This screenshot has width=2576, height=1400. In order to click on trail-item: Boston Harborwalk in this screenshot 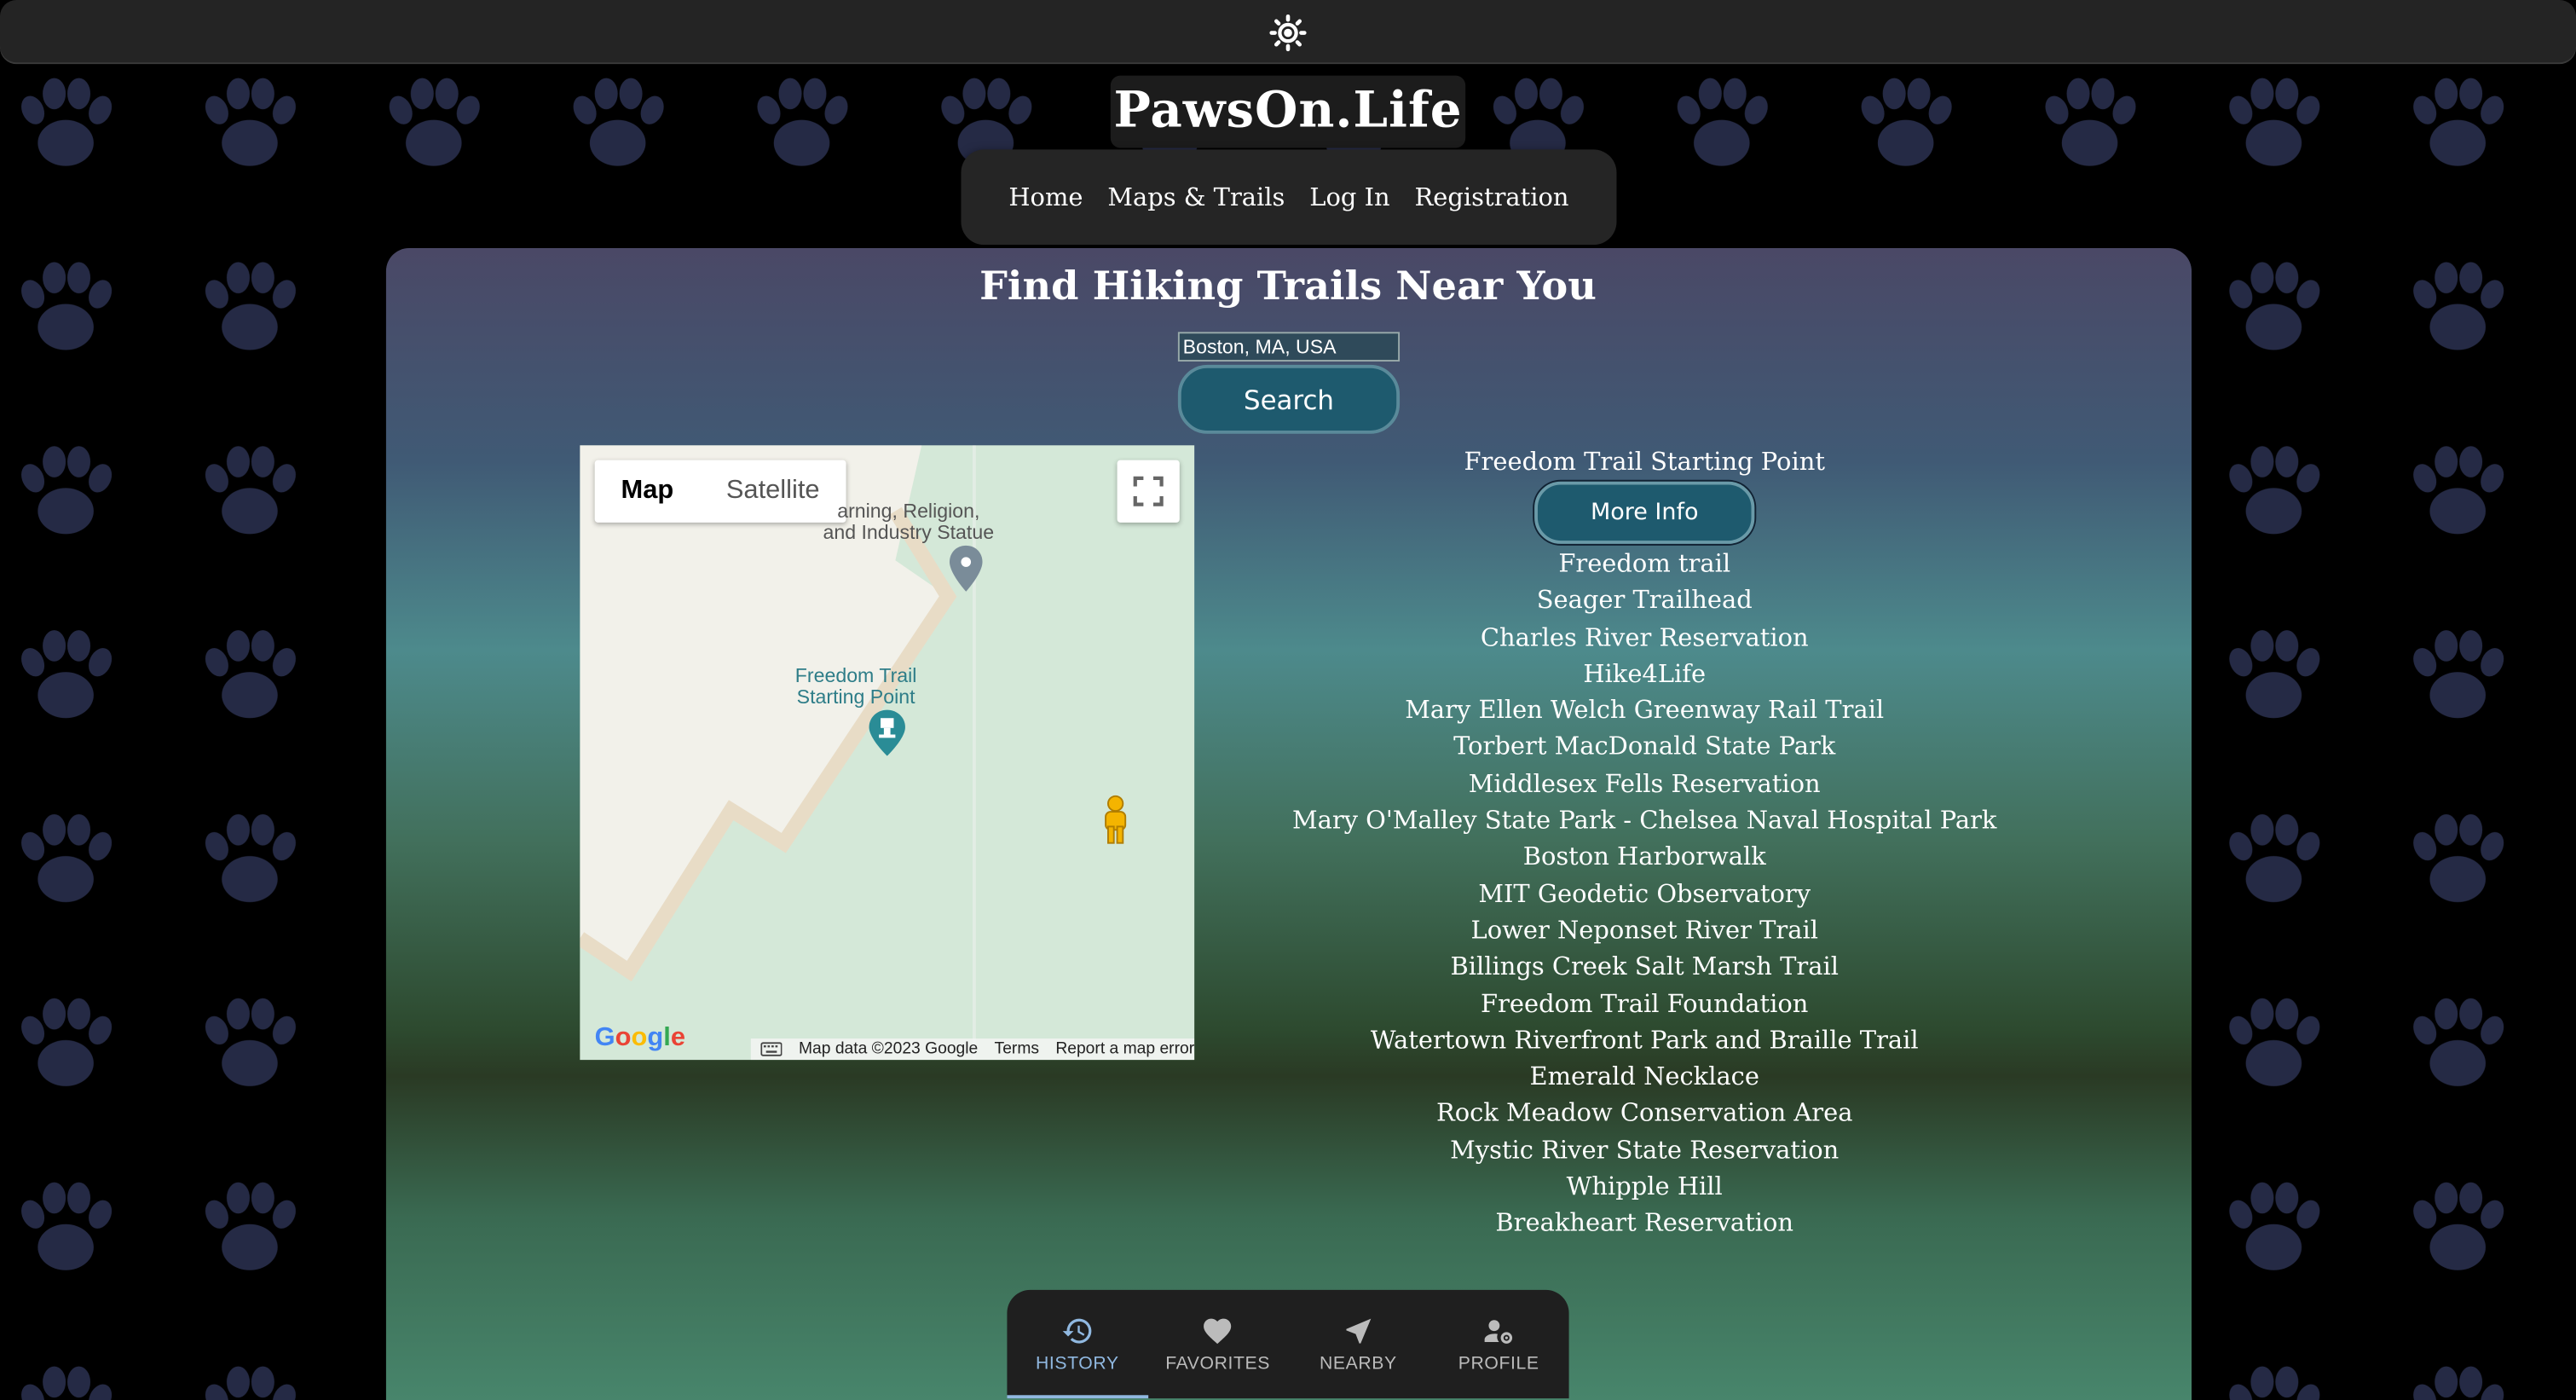, I will do `click(1644, 857)`.